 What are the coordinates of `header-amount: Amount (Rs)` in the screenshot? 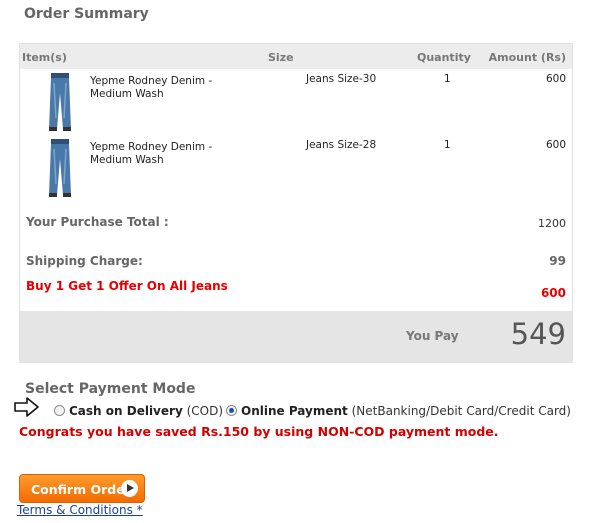 It's located at (527, 57).